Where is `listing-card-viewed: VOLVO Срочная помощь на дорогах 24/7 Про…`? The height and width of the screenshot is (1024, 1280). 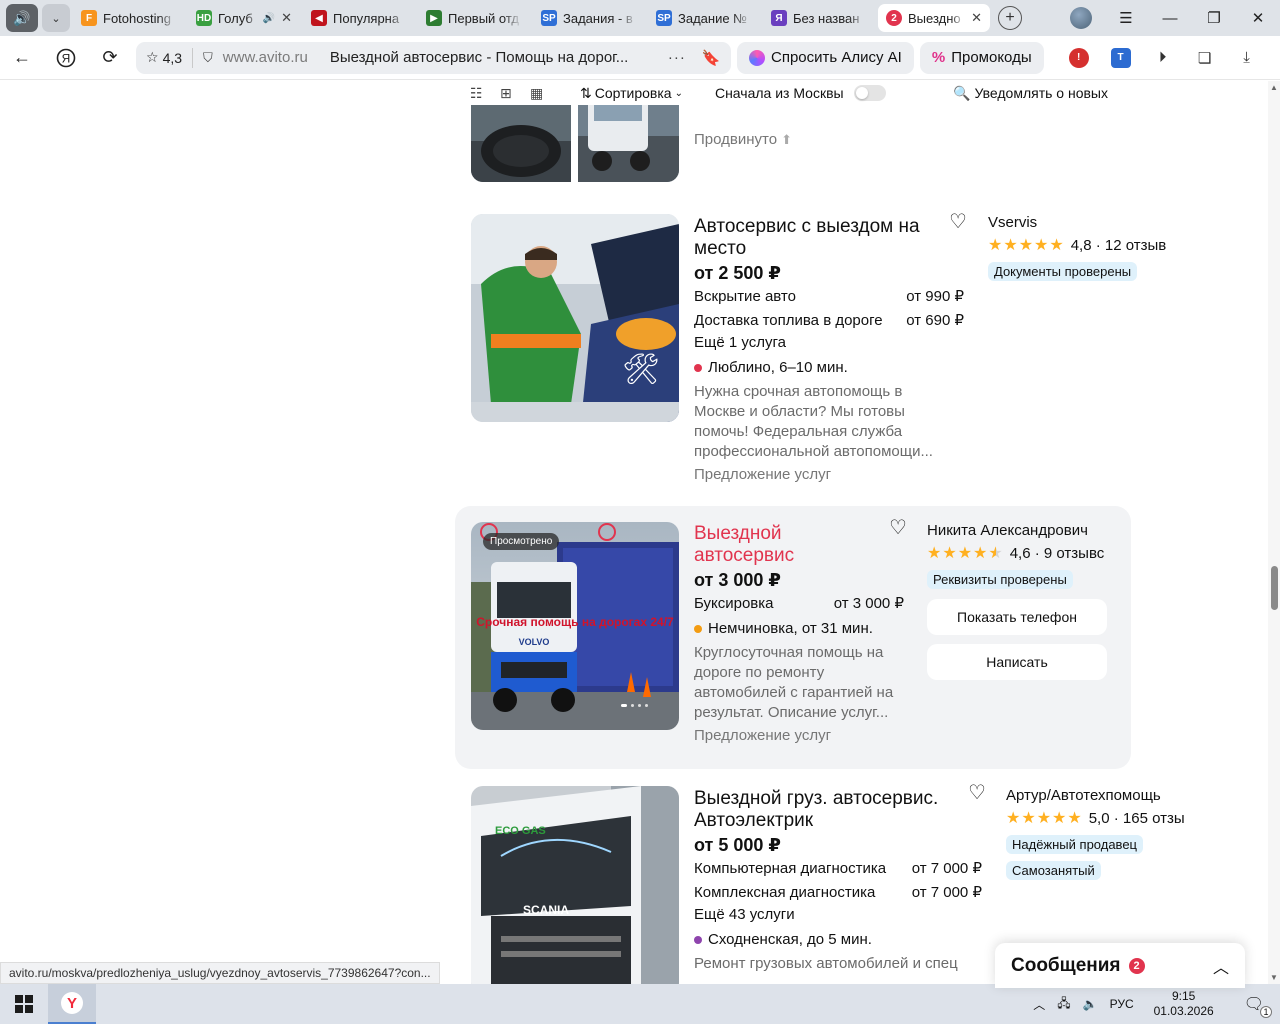
listing-card-viewed: VOLVO Срочная помощь на дорогах 24/7 Про… is located at coordinates (793, 637).